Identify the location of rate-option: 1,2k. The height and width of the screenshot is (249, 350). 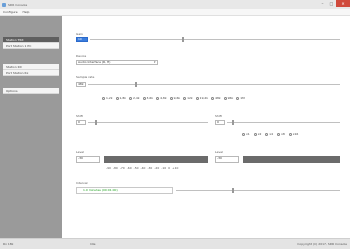
(107, 98).